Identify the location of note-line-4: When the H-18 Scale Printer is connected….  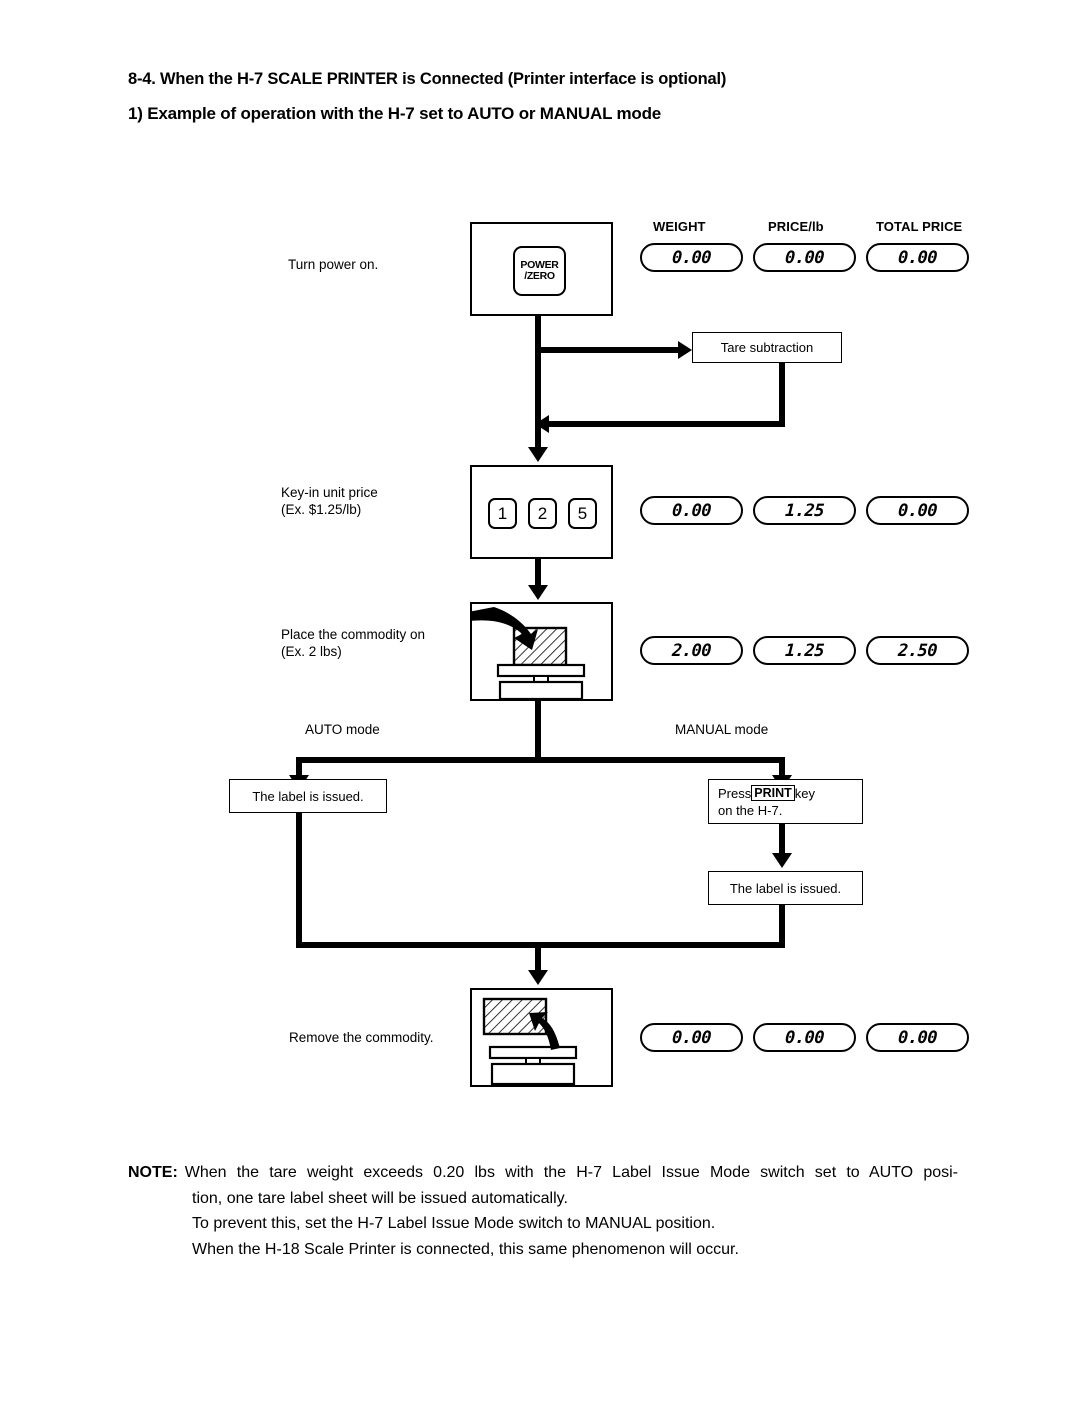
(465, 1249).